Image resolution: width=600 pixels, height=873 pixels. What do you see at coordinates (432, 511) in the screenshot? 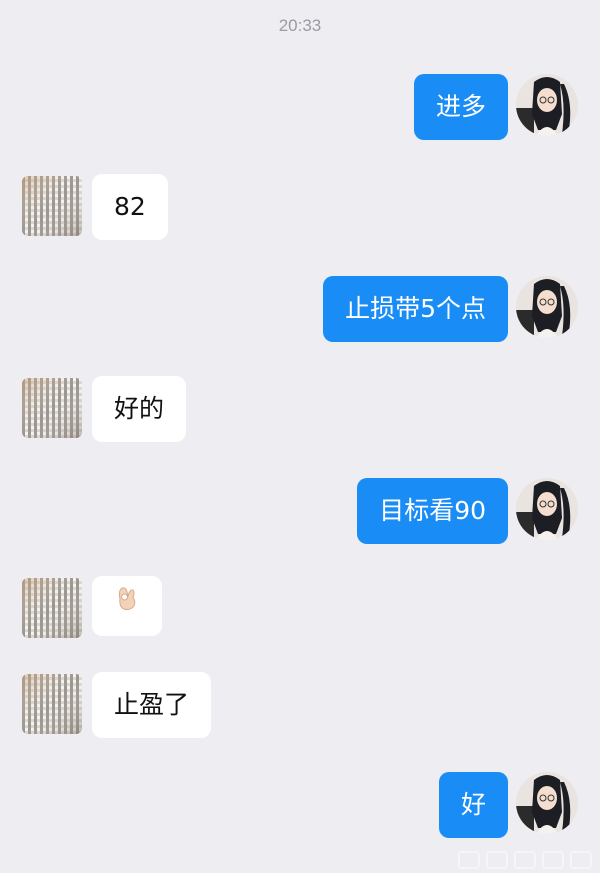
I see `message-bubble-sent: 目标看90` at bounding box center [432, 511].